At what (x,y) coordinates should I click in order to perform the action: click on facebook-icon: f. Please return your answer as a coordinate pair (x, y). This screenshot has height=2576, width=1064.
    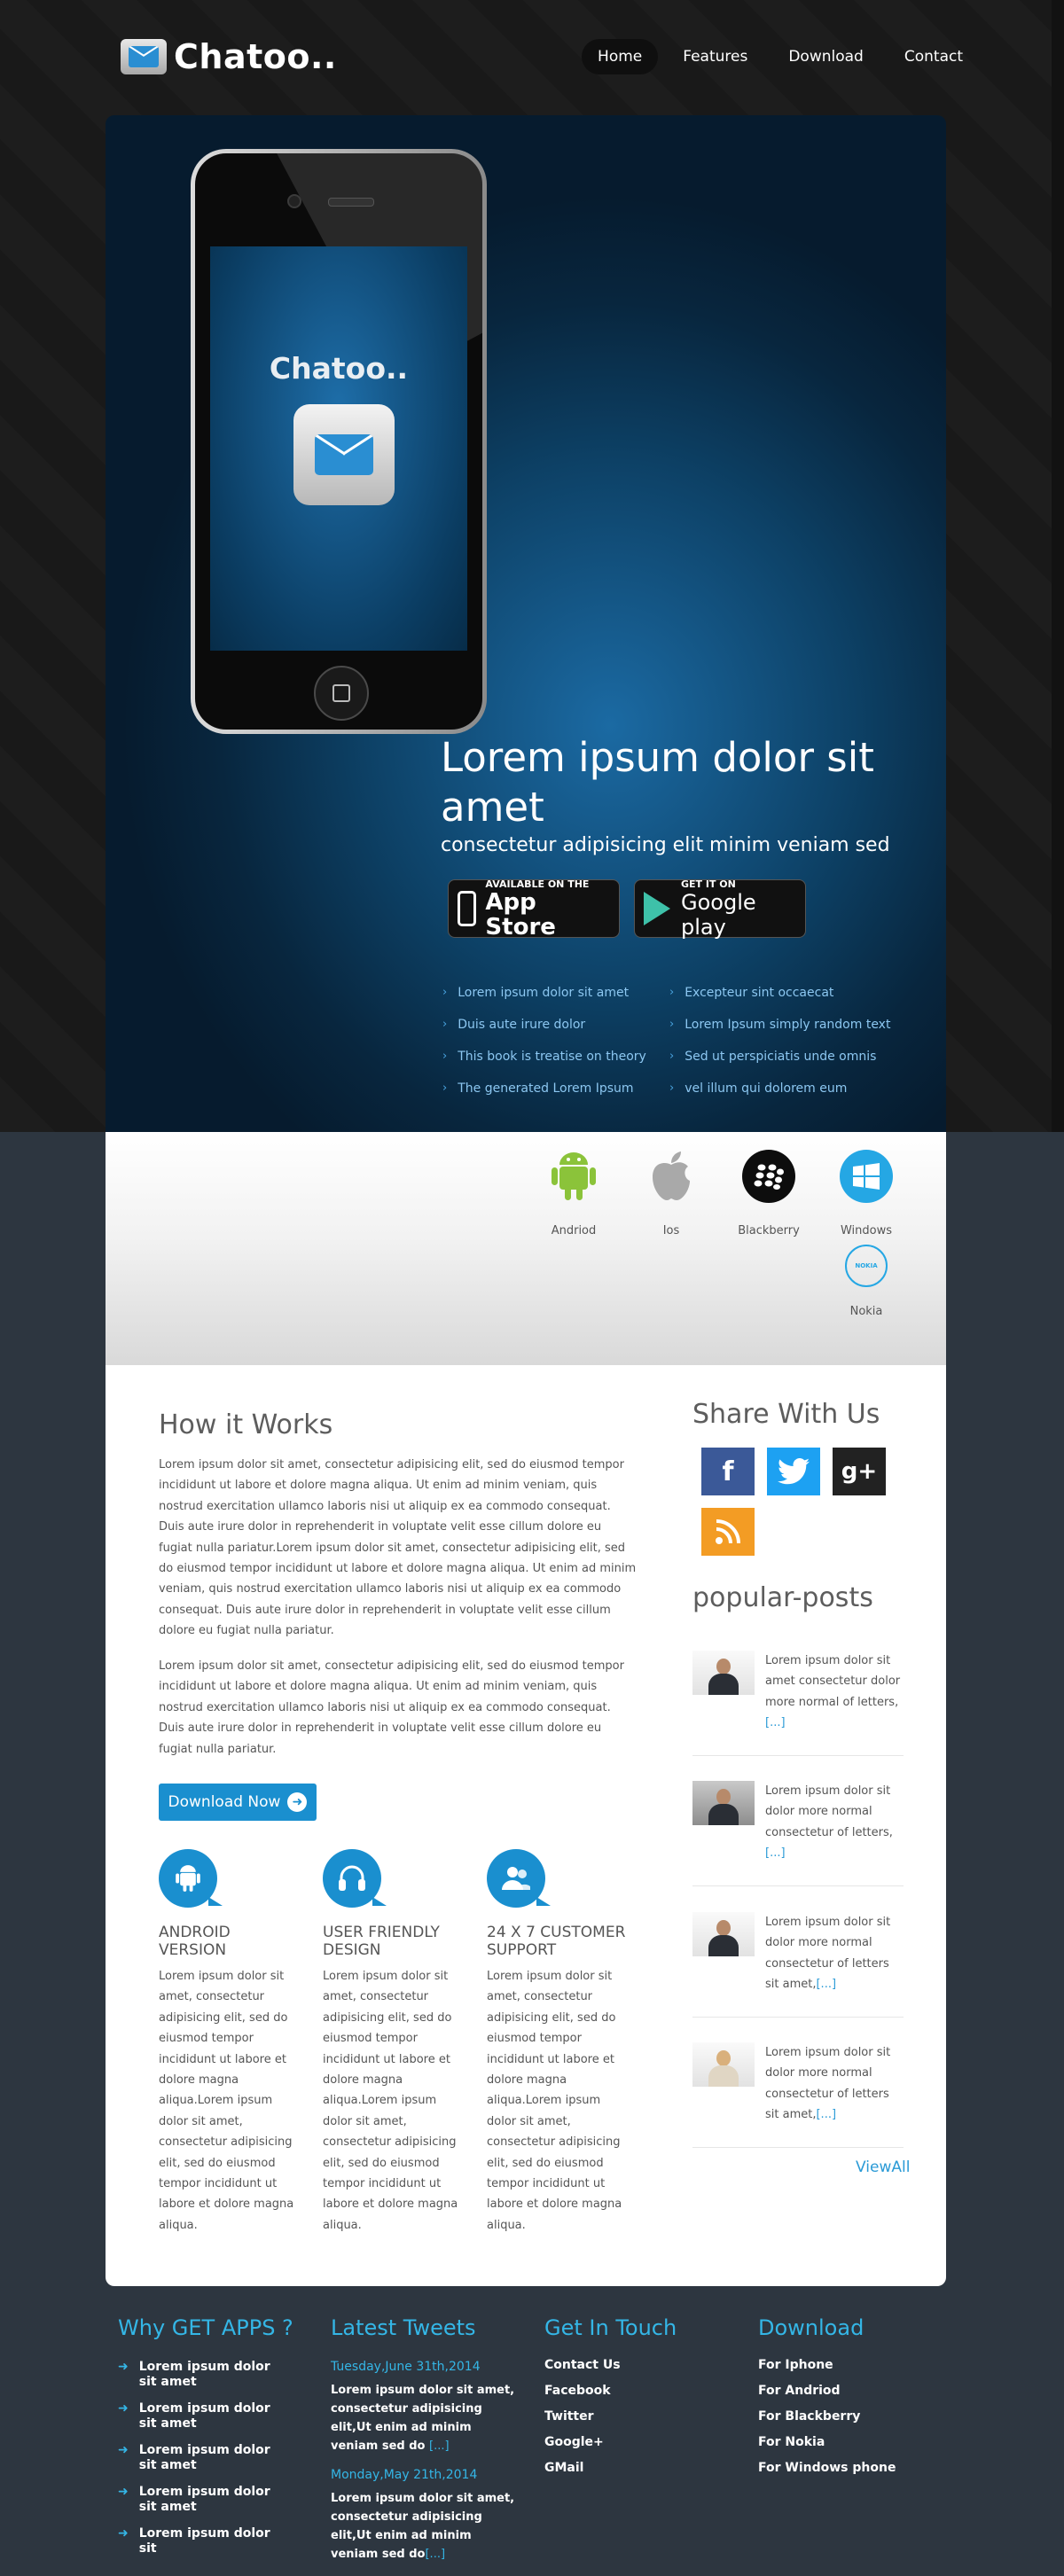
    Looking at the image, I should click on (728, 1471).